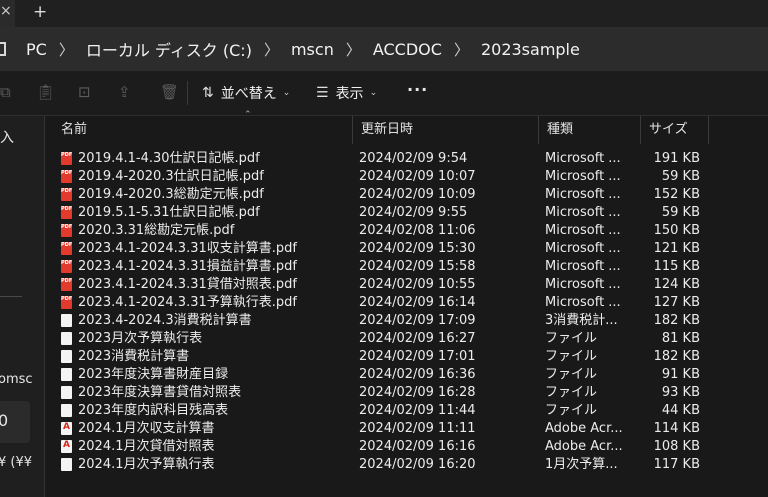 The width and height of the screenshot is (768, 497). I want to click on this-pc-icon, so click(3, 49).